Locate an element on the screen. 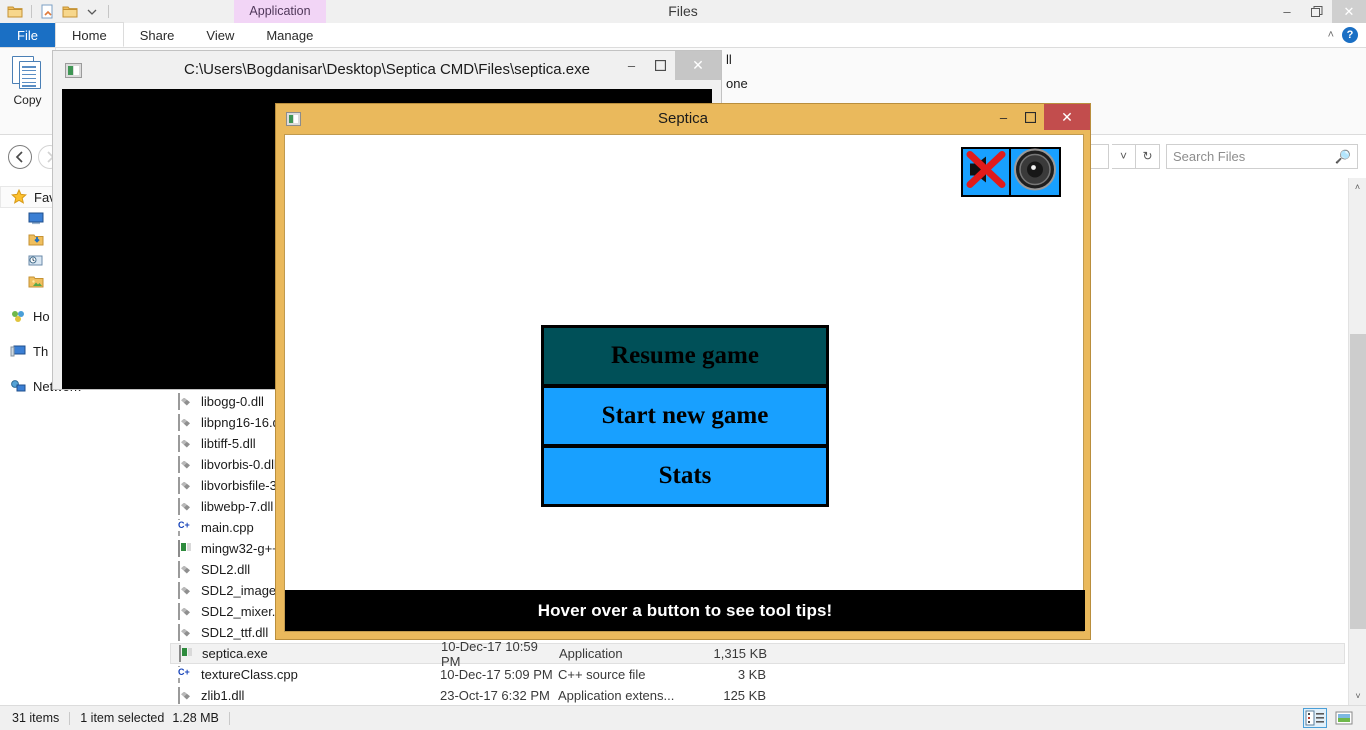  selection-size: 1.28 MB is located at coordinates (195, 718).